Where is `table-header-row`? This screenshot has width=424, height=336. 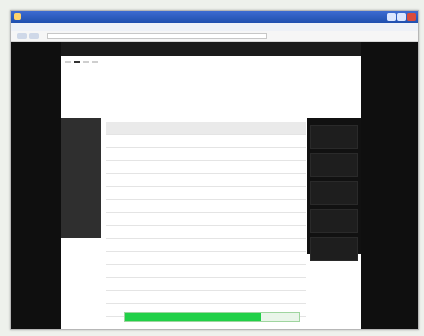
table-header-row is located at coordinates (206, 128).